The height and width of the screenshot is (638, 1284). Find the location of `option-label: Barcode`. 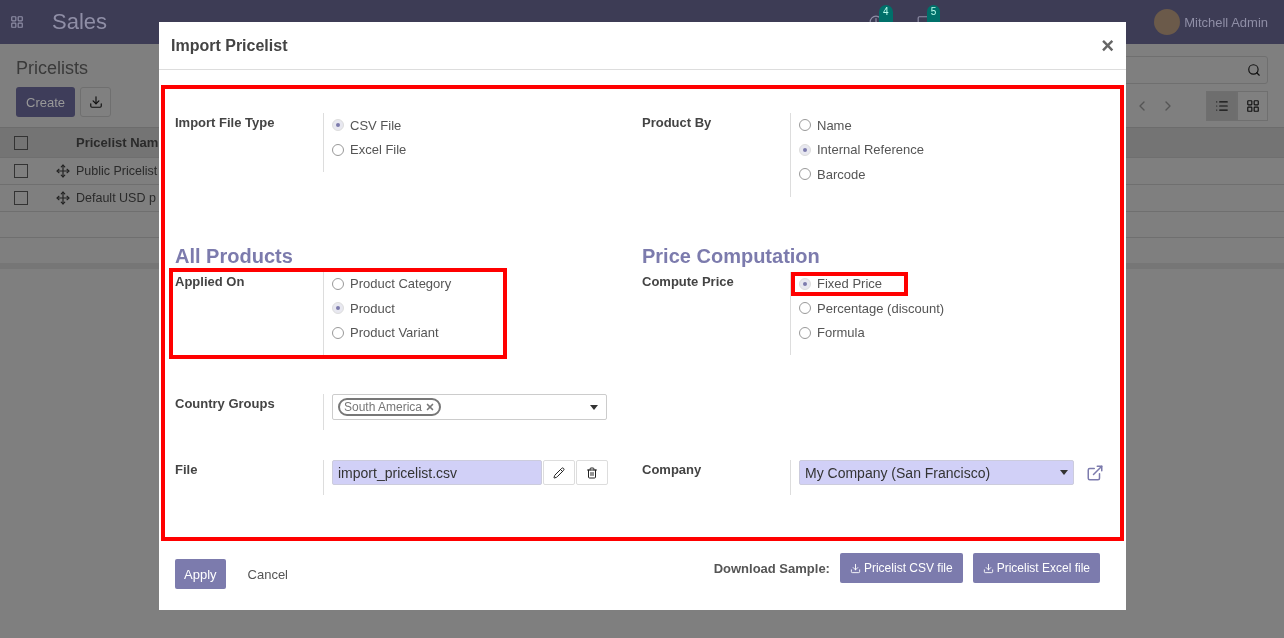

option-label: Barcode is located at coordinates (841, 174).